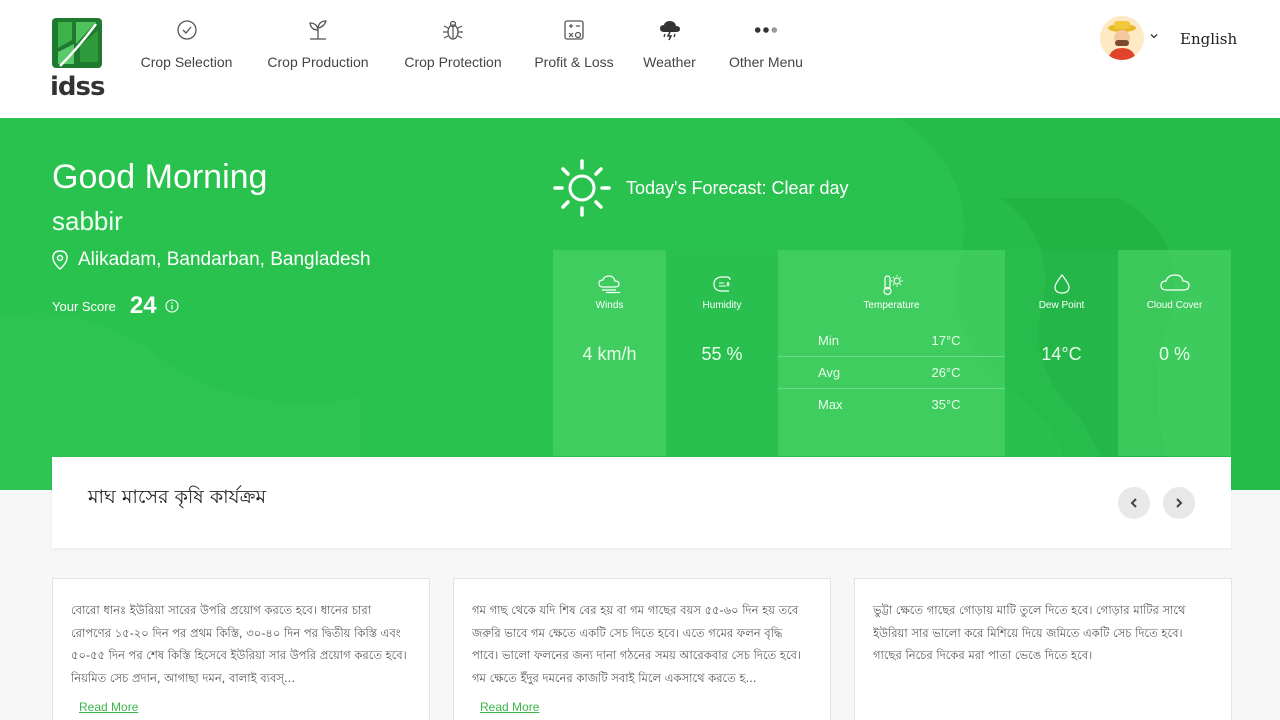  I want to click on farmer-avatar-icon, so click(1122, 38).